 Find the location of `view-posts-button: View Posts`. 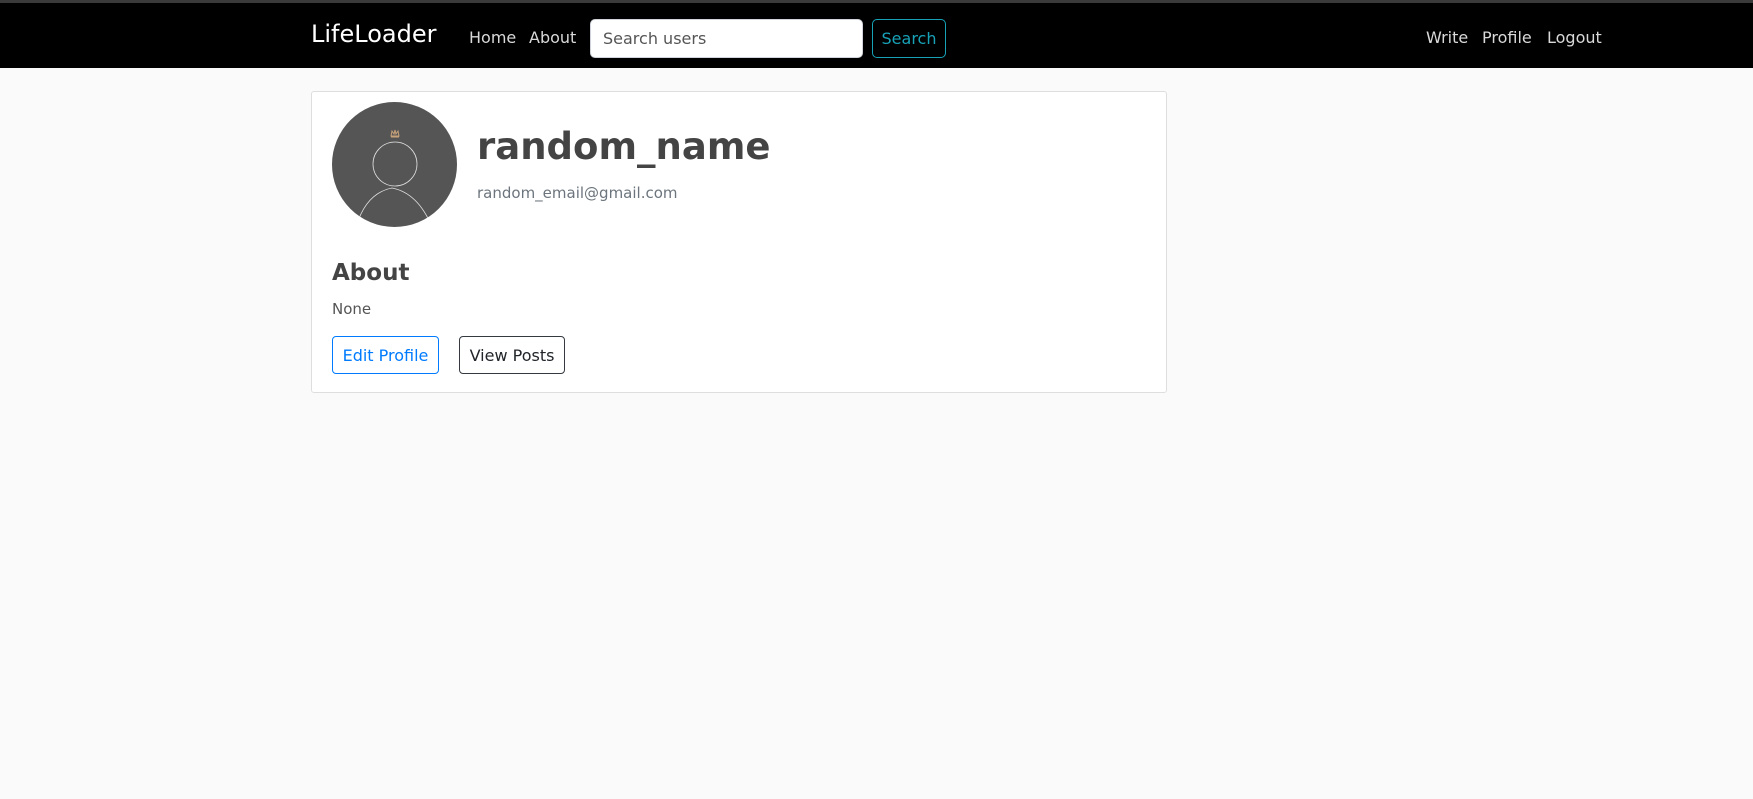

view-posts-button: View Posts is located at coordinates (512, 355).